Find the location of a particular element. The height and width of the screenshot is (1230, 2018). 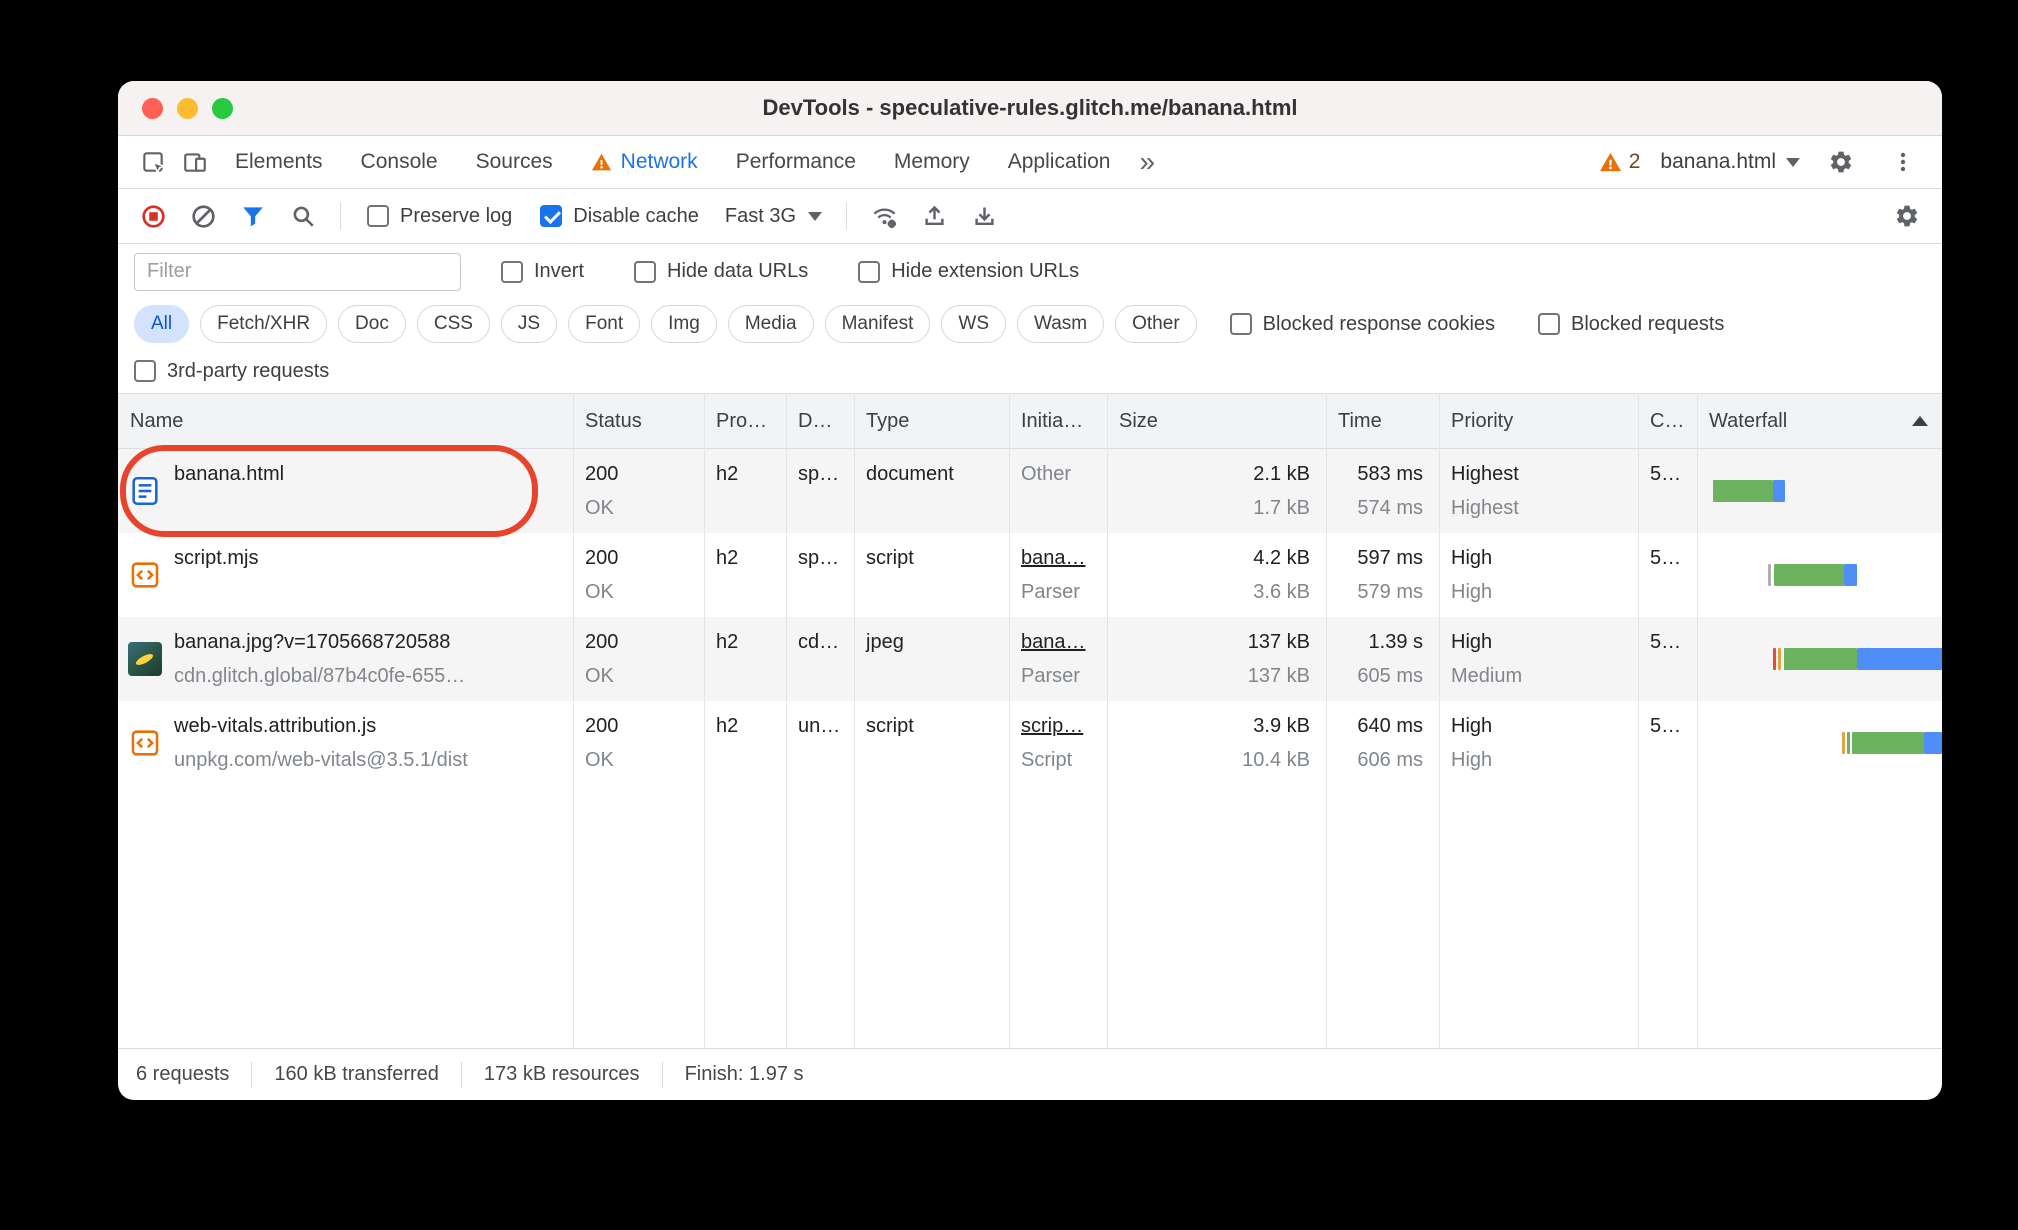

warning-icon is located at coordinates (1610, 161).